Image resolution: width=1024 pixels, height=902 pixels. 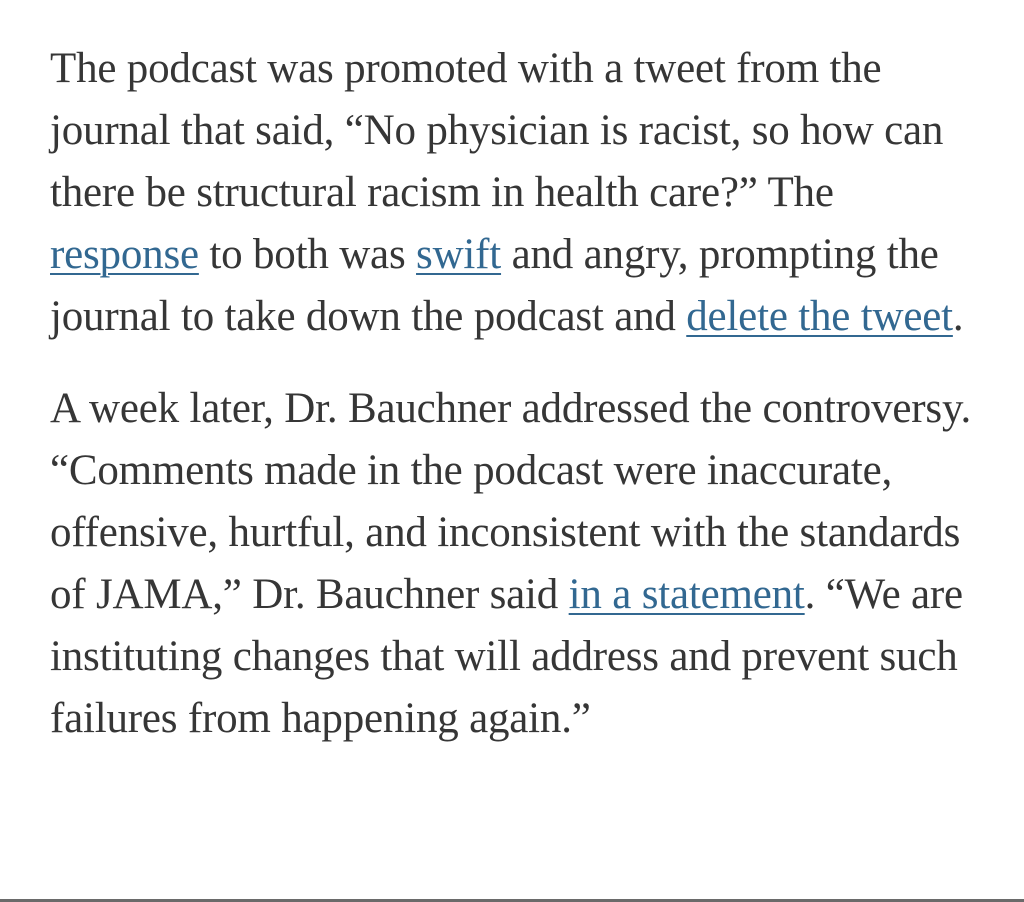 I want to click on link-swift: swift, so click(x=458, y=254).